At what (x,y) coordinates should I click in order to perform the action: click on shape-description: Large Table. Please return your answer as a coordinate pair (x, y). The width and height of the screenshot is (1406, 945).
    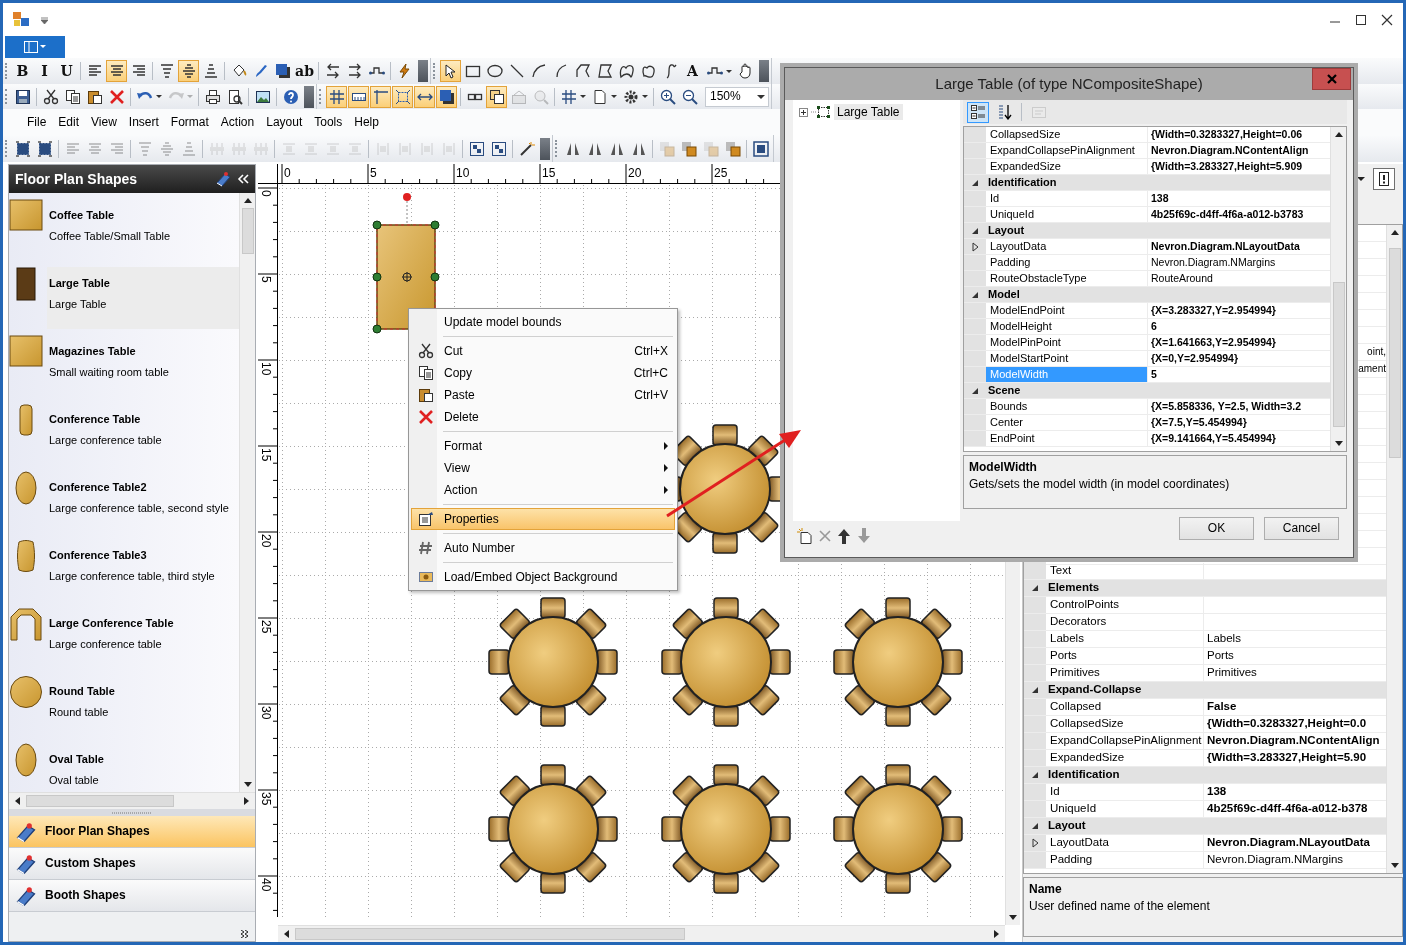
    Looking at the image, I should click on (78, 305).